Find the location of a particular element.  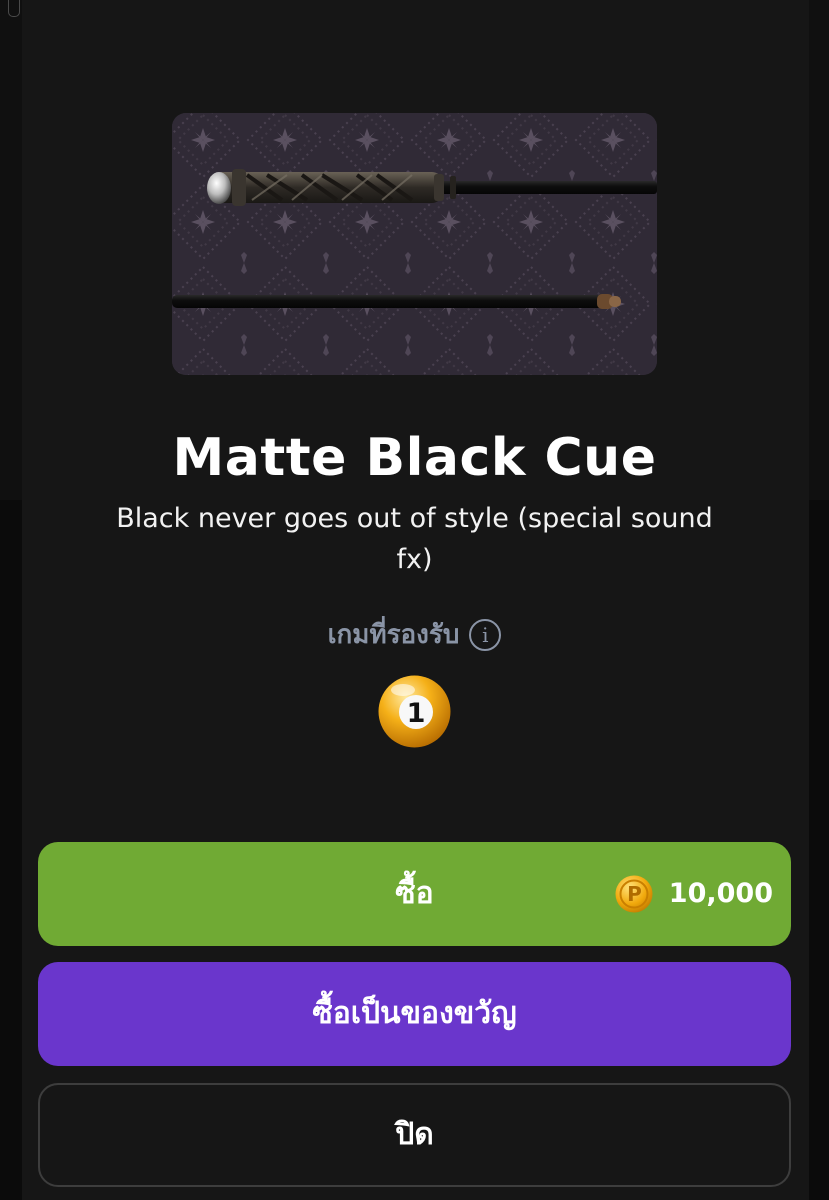

ball-number: 1 is located at coordinates (416, 713).